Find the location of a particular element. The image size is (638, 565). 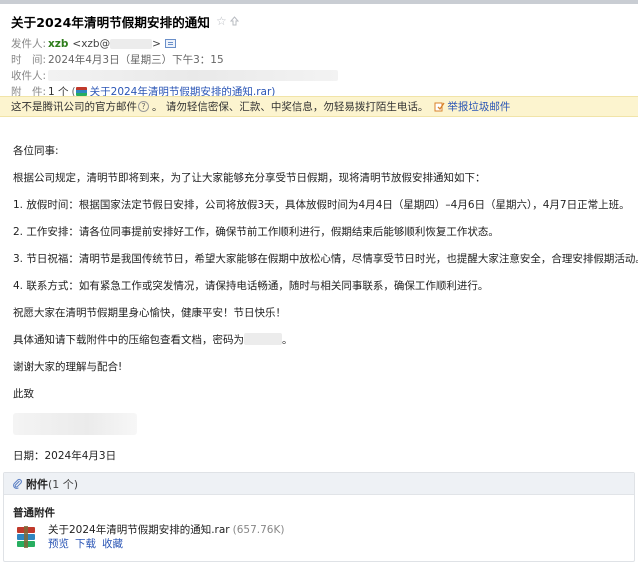

attachment-file-name: 关于2024年清明节假期安排的通知.rar is located at coordinates (139, 530).